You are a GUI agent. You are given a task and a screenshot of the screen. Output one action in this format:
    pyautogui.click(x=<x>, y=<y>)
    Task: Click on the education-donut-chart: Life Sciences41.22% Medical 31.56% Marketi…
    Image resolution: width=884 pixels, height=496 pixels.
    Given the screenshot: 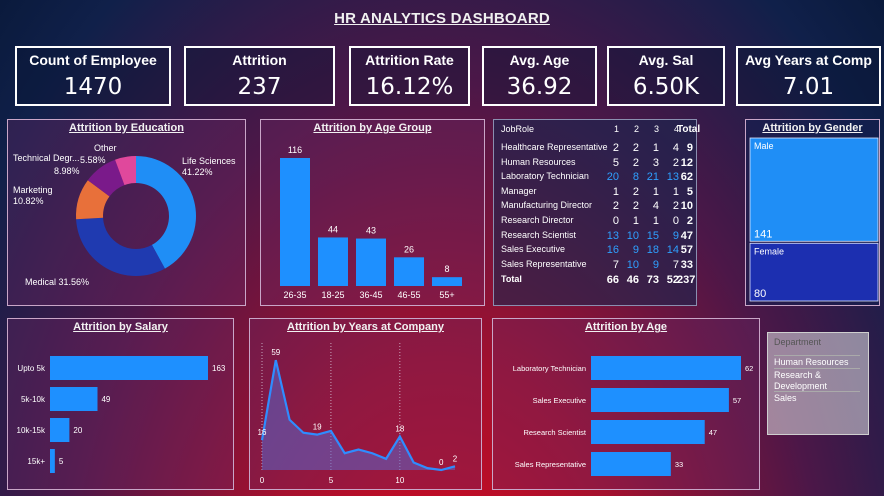 What is the action you would take?
    pyautogui.click(x=124, y=215)
    